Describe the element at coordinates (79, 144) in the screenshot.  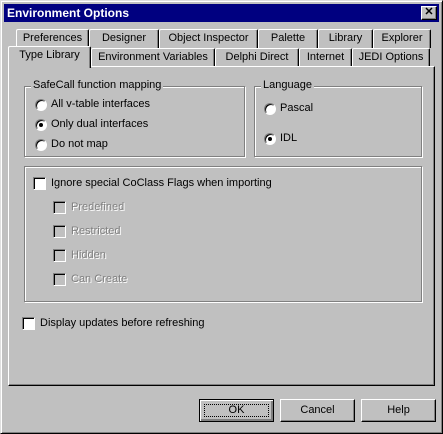
I see `radio-label: Do not map` at that location.